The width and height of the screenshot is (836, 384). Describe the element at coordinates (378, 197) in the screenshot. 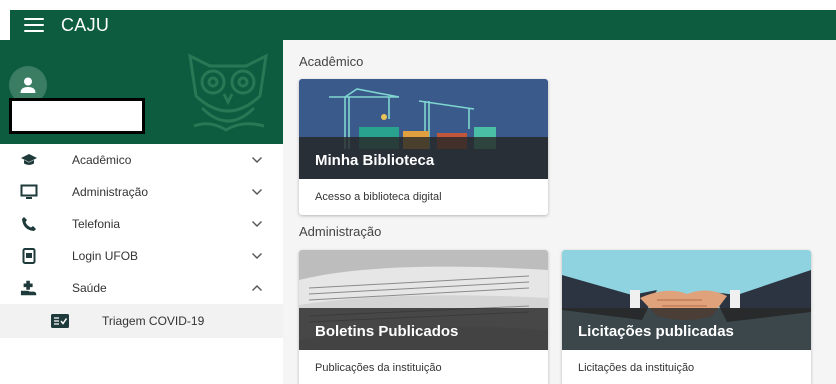

I see `card-description: Acesso a biblioteca digital` at that location.